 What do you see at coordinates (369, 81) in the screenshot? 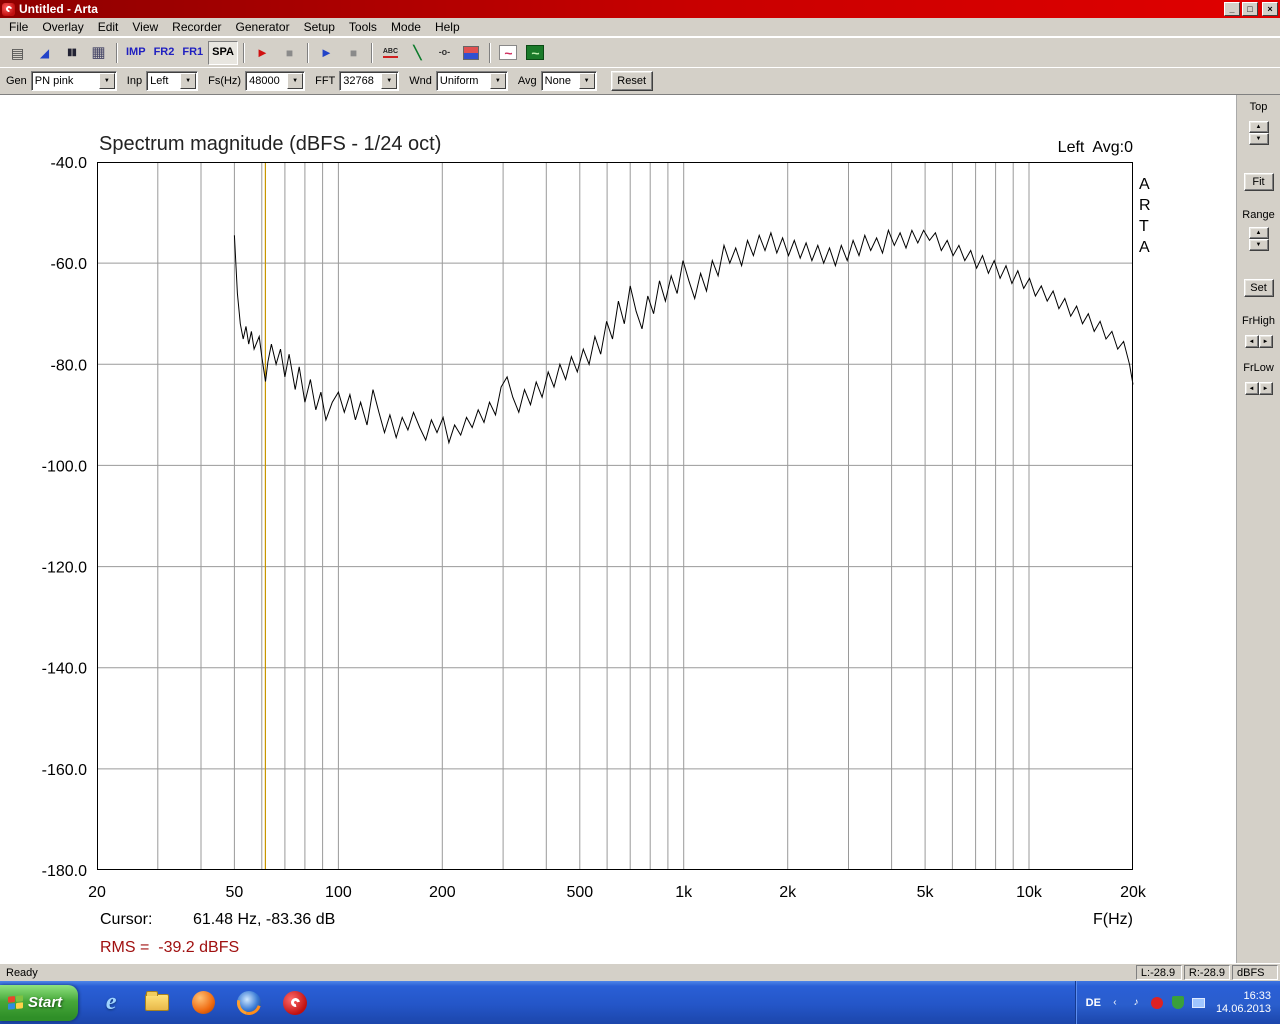
I see `fft-size-select: 32768 ▼` at bounding box center [369, 81].